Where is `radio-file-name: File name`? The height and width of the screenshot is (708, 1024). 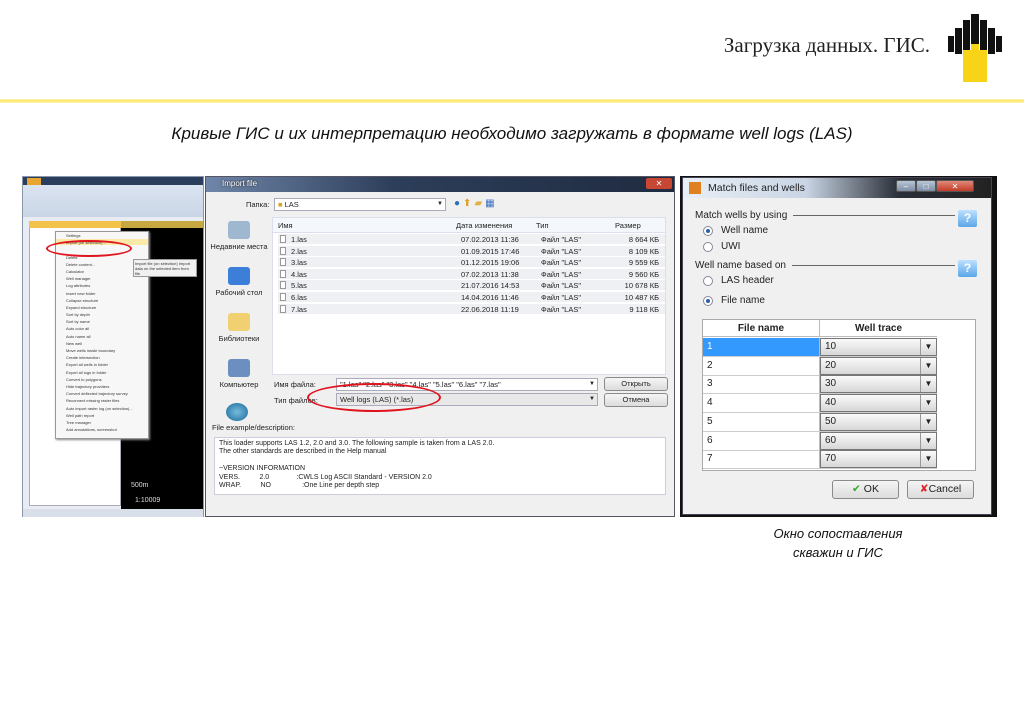 radio-file-name: File name is located at coordinates (734, 300).